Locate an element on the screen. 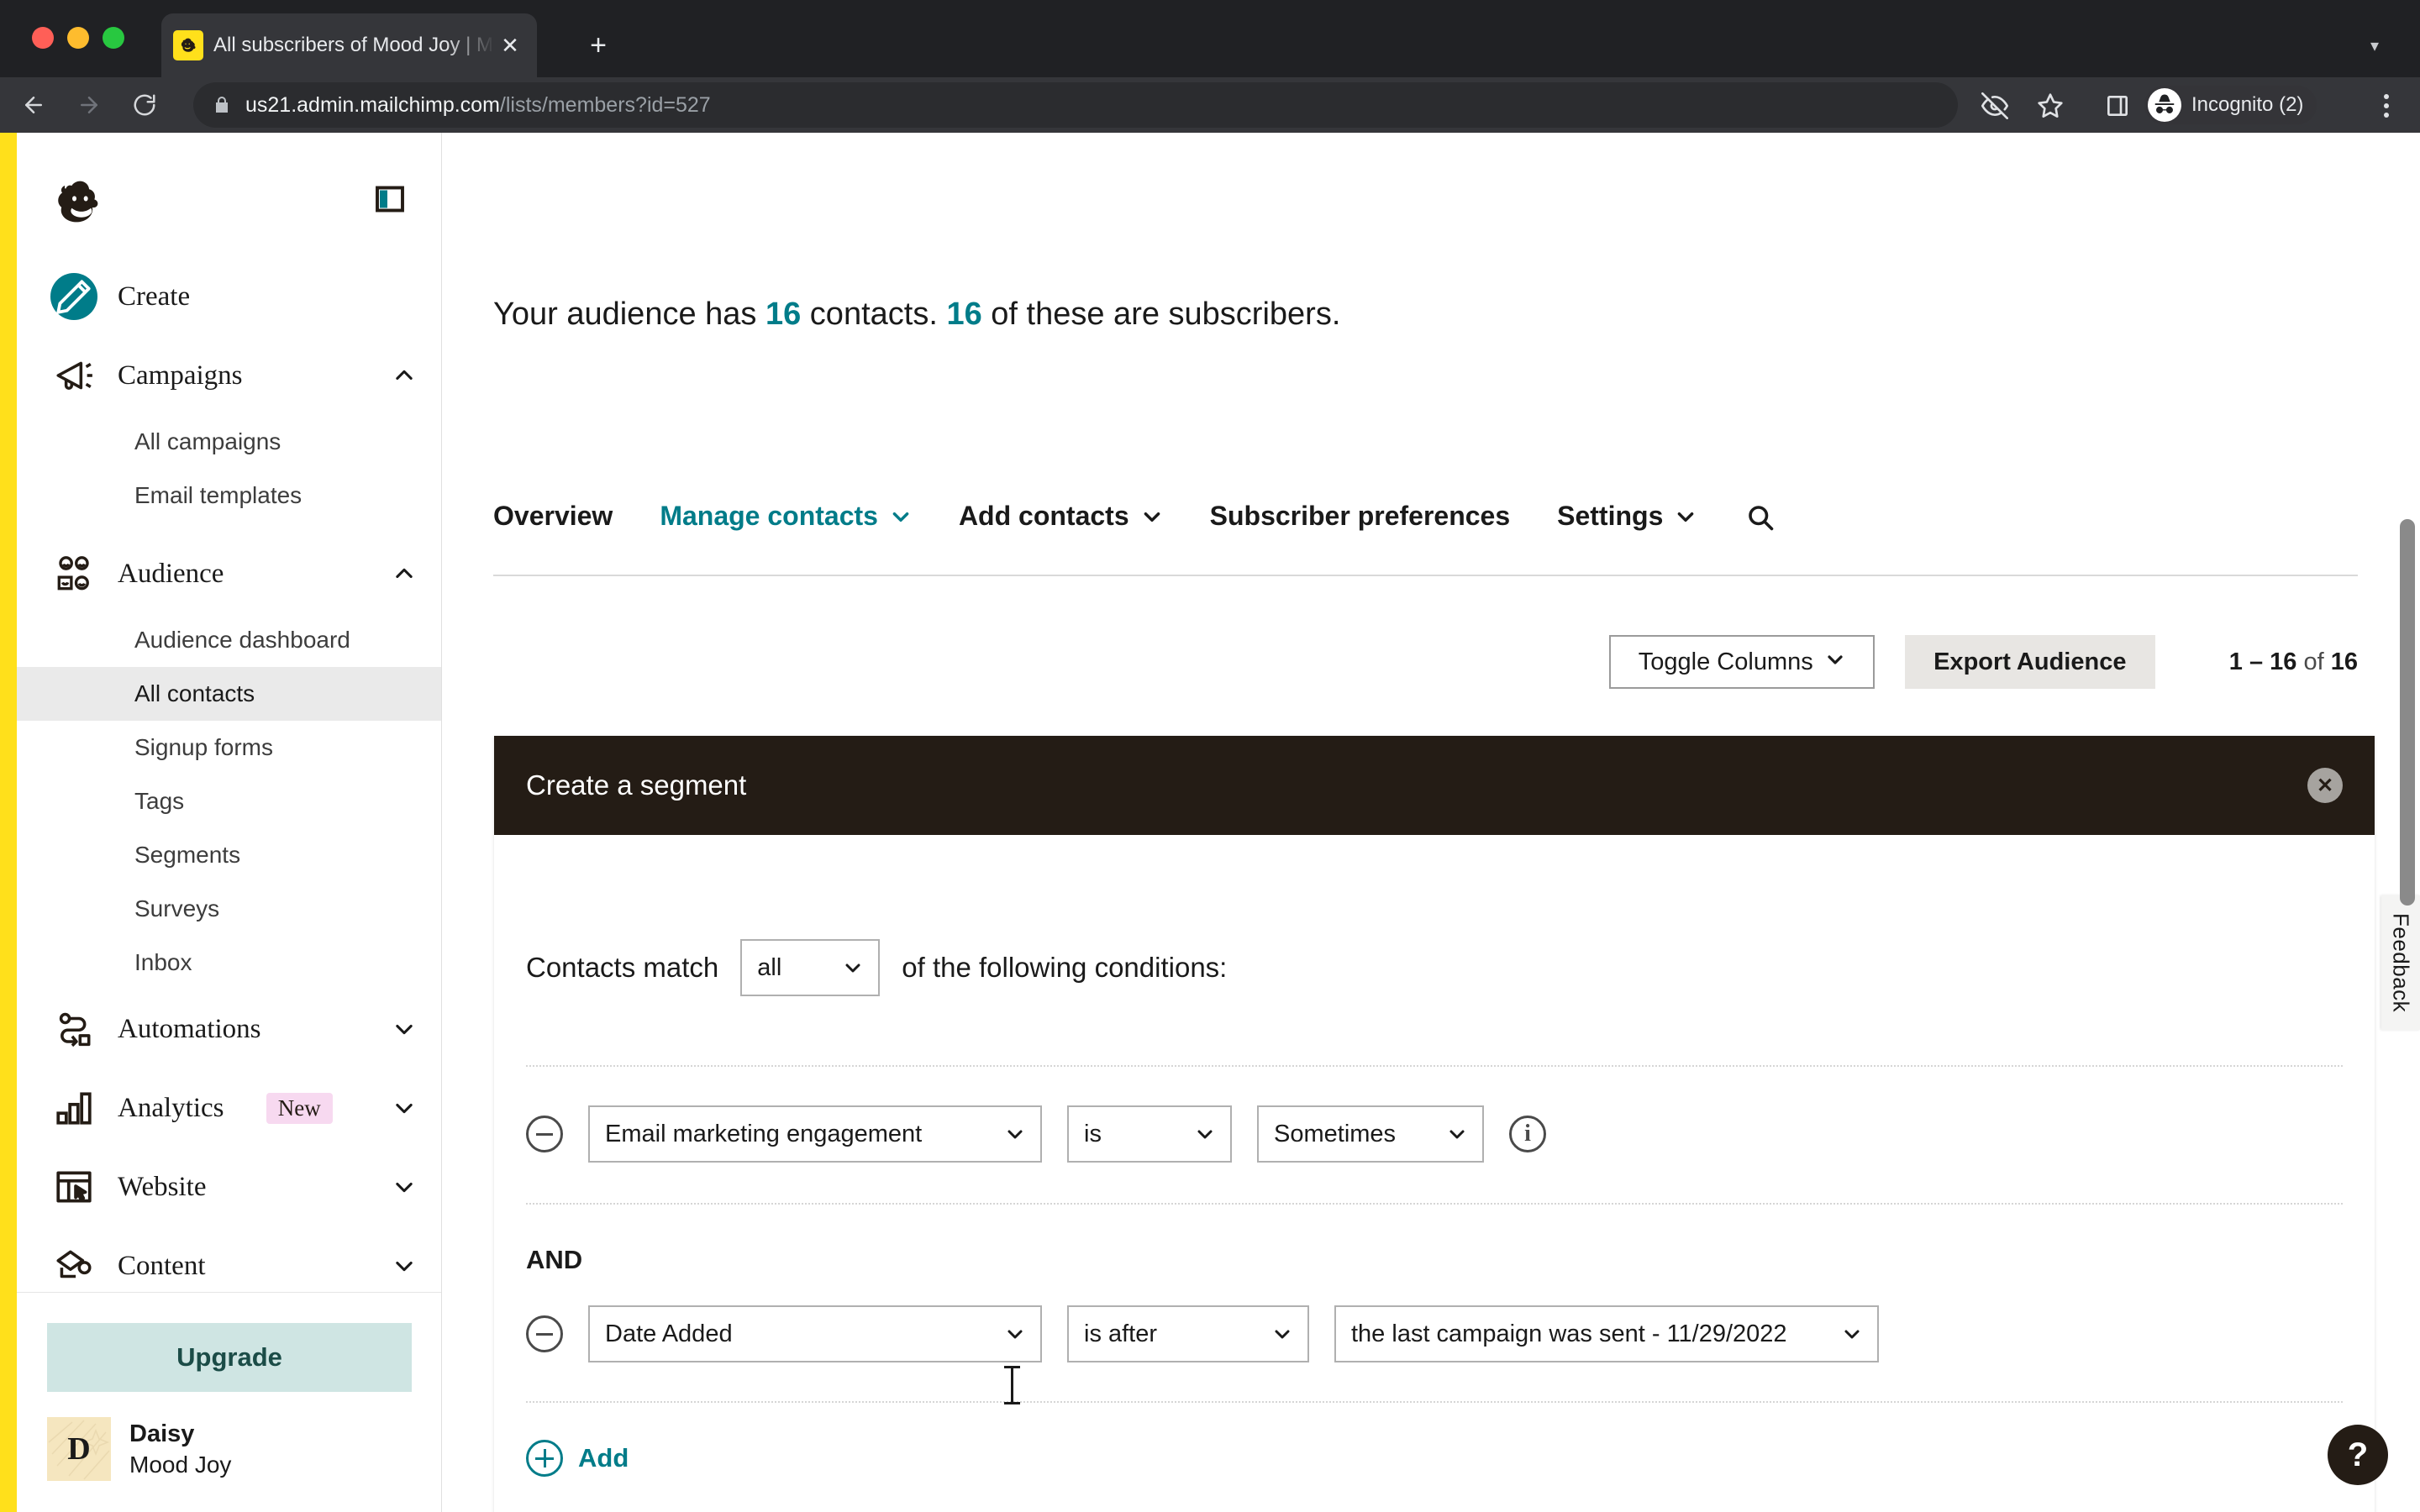 The height and width of the screenshot is (1512, 2420). incognito-icon is located at coordinates (2164, 105).